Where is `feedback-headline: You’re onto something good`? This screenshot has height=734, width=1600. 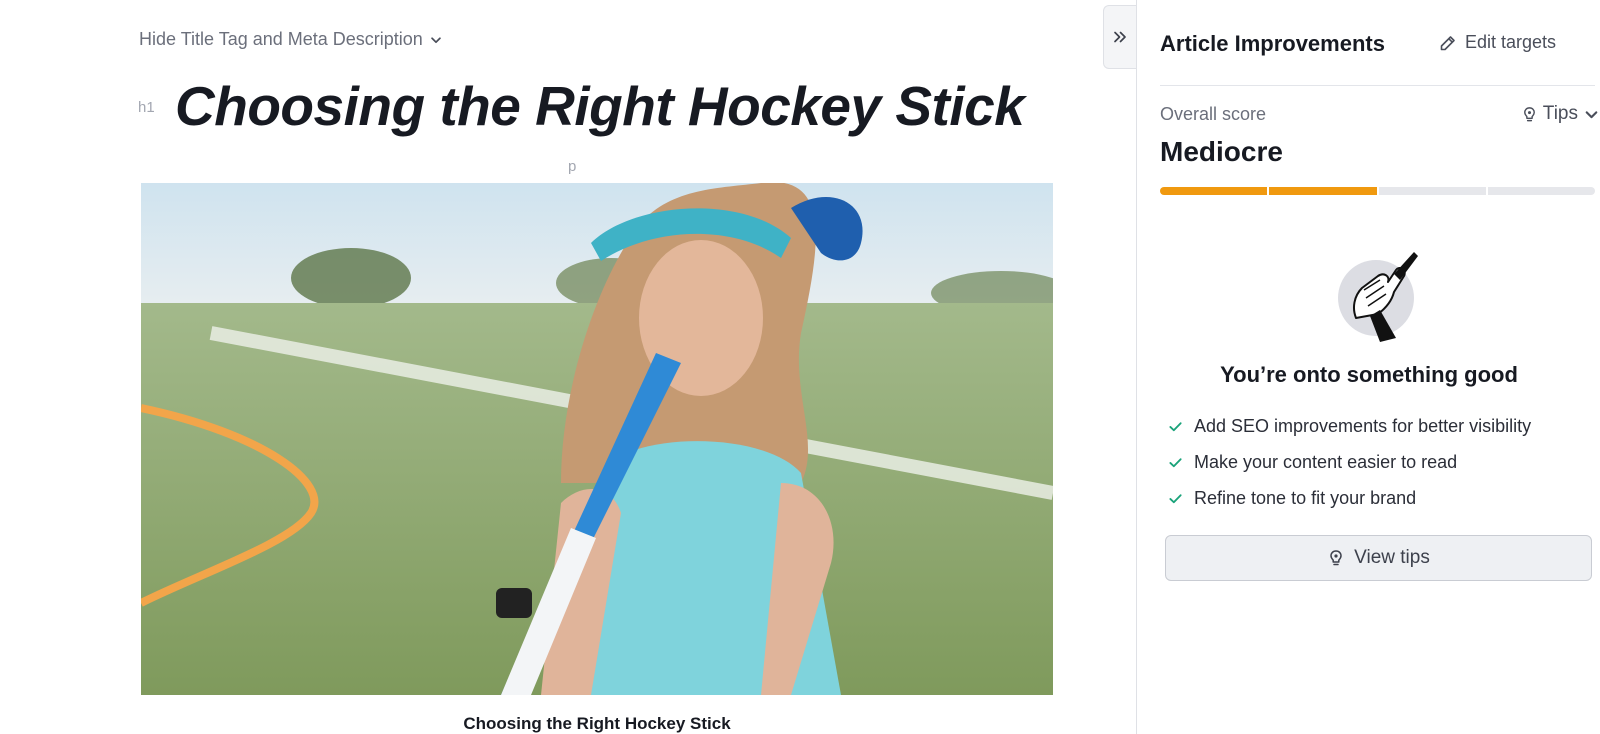
feedback-headline: You’re onto something good is located at coordinates (1369, 374).